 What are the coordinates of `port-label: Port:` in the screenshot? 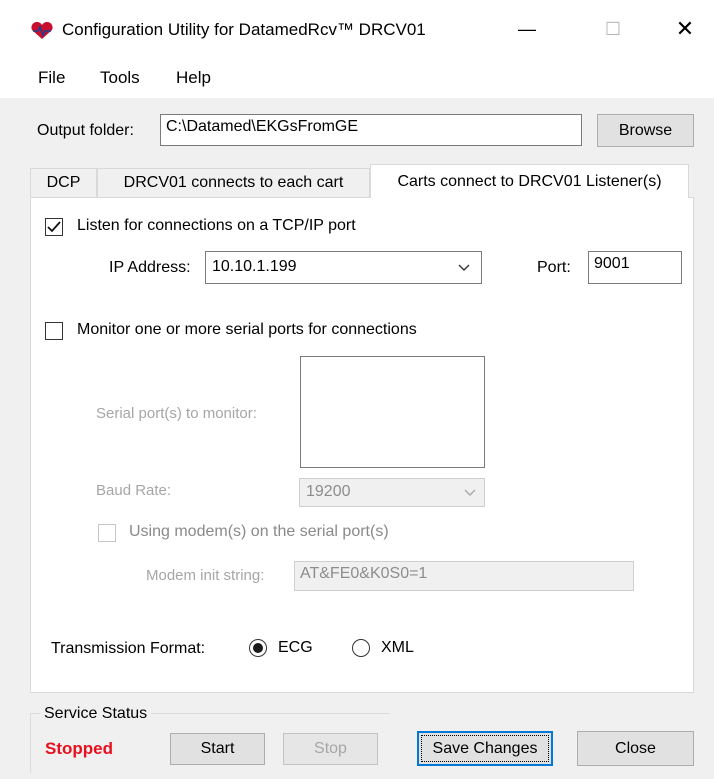 It's located at (554, 267).